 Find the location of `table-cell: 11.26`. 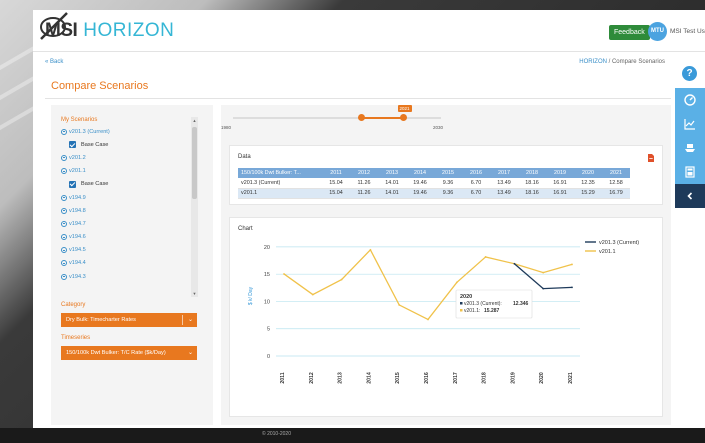

table-cell: 11.26 is located at coordinates (364, 193).